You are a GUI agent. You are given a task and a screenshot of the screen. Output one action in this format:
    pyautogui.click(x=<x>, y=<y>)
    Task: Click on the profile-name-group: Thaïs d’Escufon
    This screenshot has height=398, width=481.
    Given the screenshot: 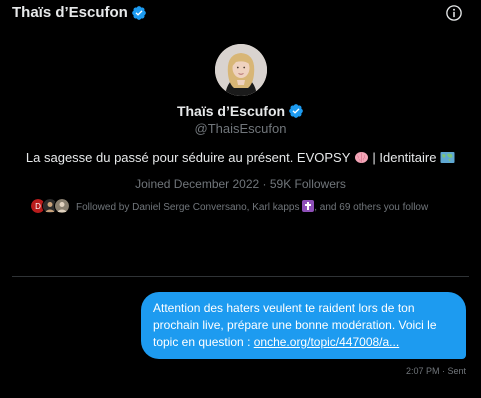 What is the action you would take?
    pyautogui.click(x=240, y=111)
    